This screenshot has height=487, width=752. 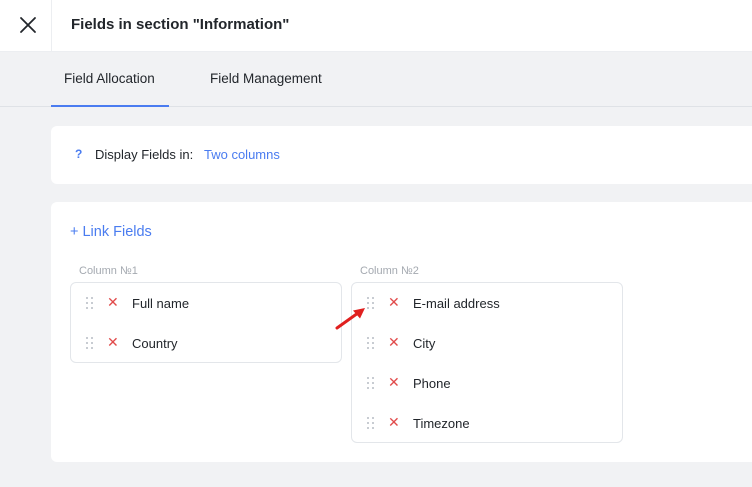 I want to click on tab-bar: Field Allocation Field Management, so click(x=376, y=80).